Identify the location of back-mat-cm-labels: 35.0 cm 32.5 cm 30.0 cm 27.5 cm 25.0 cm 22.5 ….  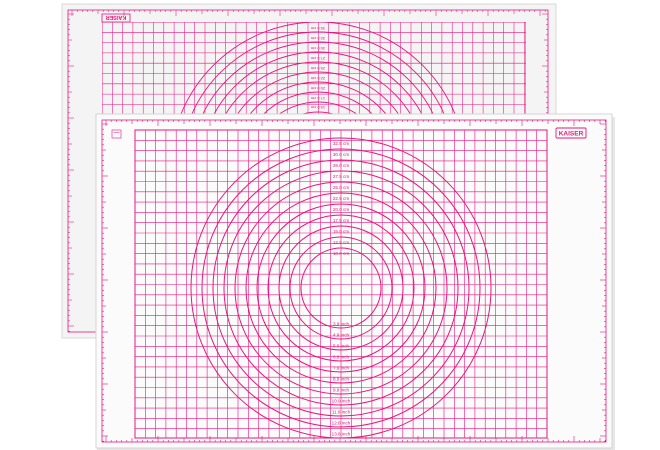
(317, 68).